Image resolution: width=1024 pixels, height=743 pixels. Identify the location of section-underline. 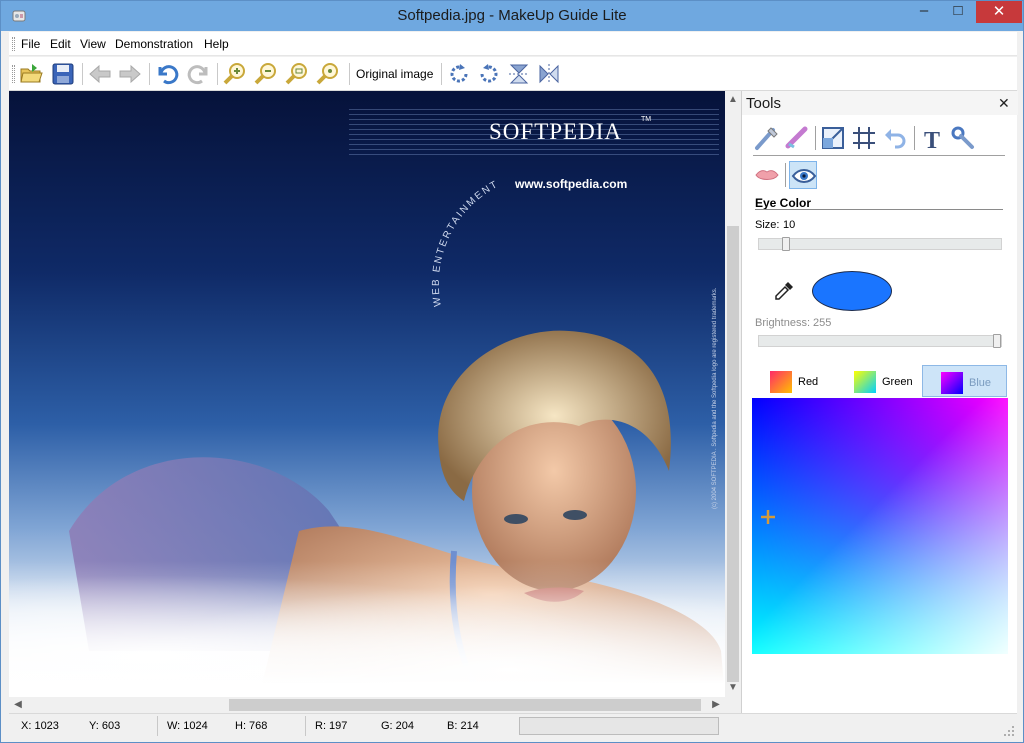
(879, 209).